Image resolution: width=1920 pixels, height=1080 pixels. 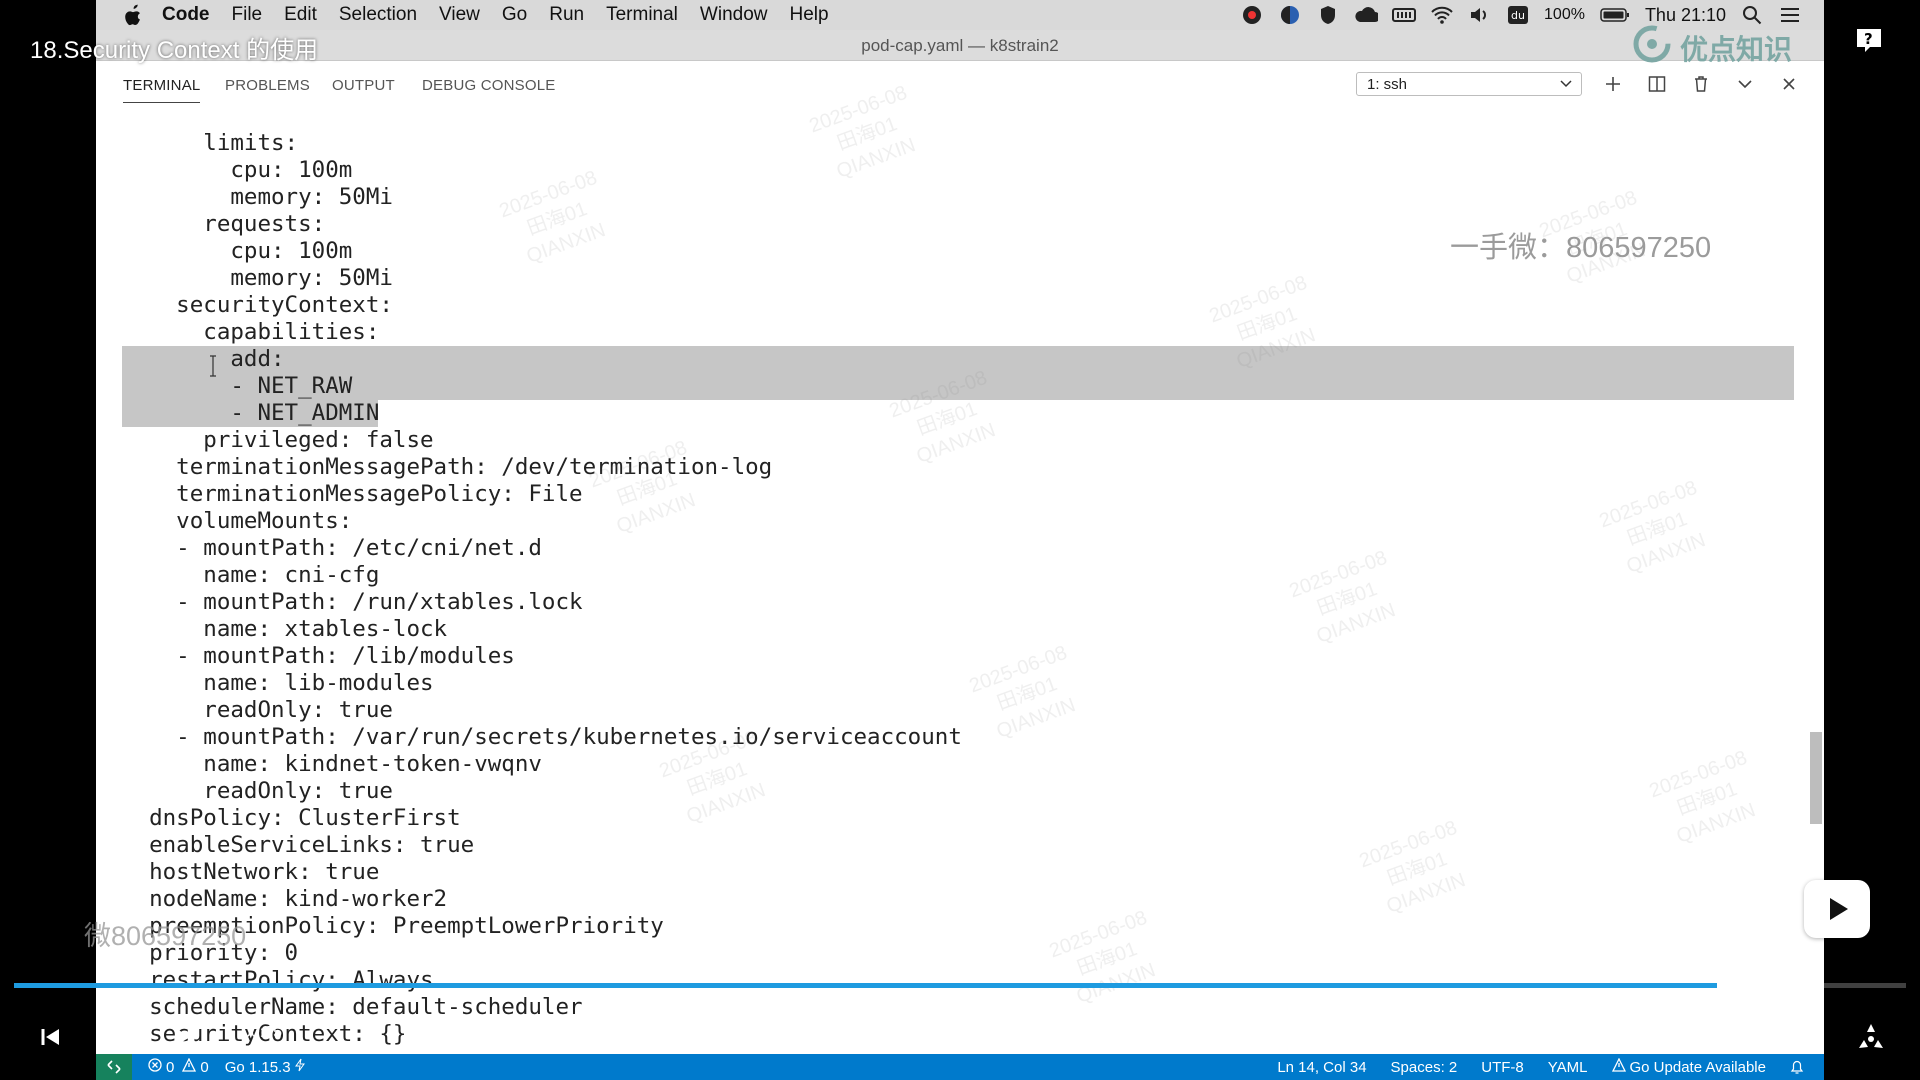 I want to click on terminal-line: capabilities:, so click(x=251, y=332).